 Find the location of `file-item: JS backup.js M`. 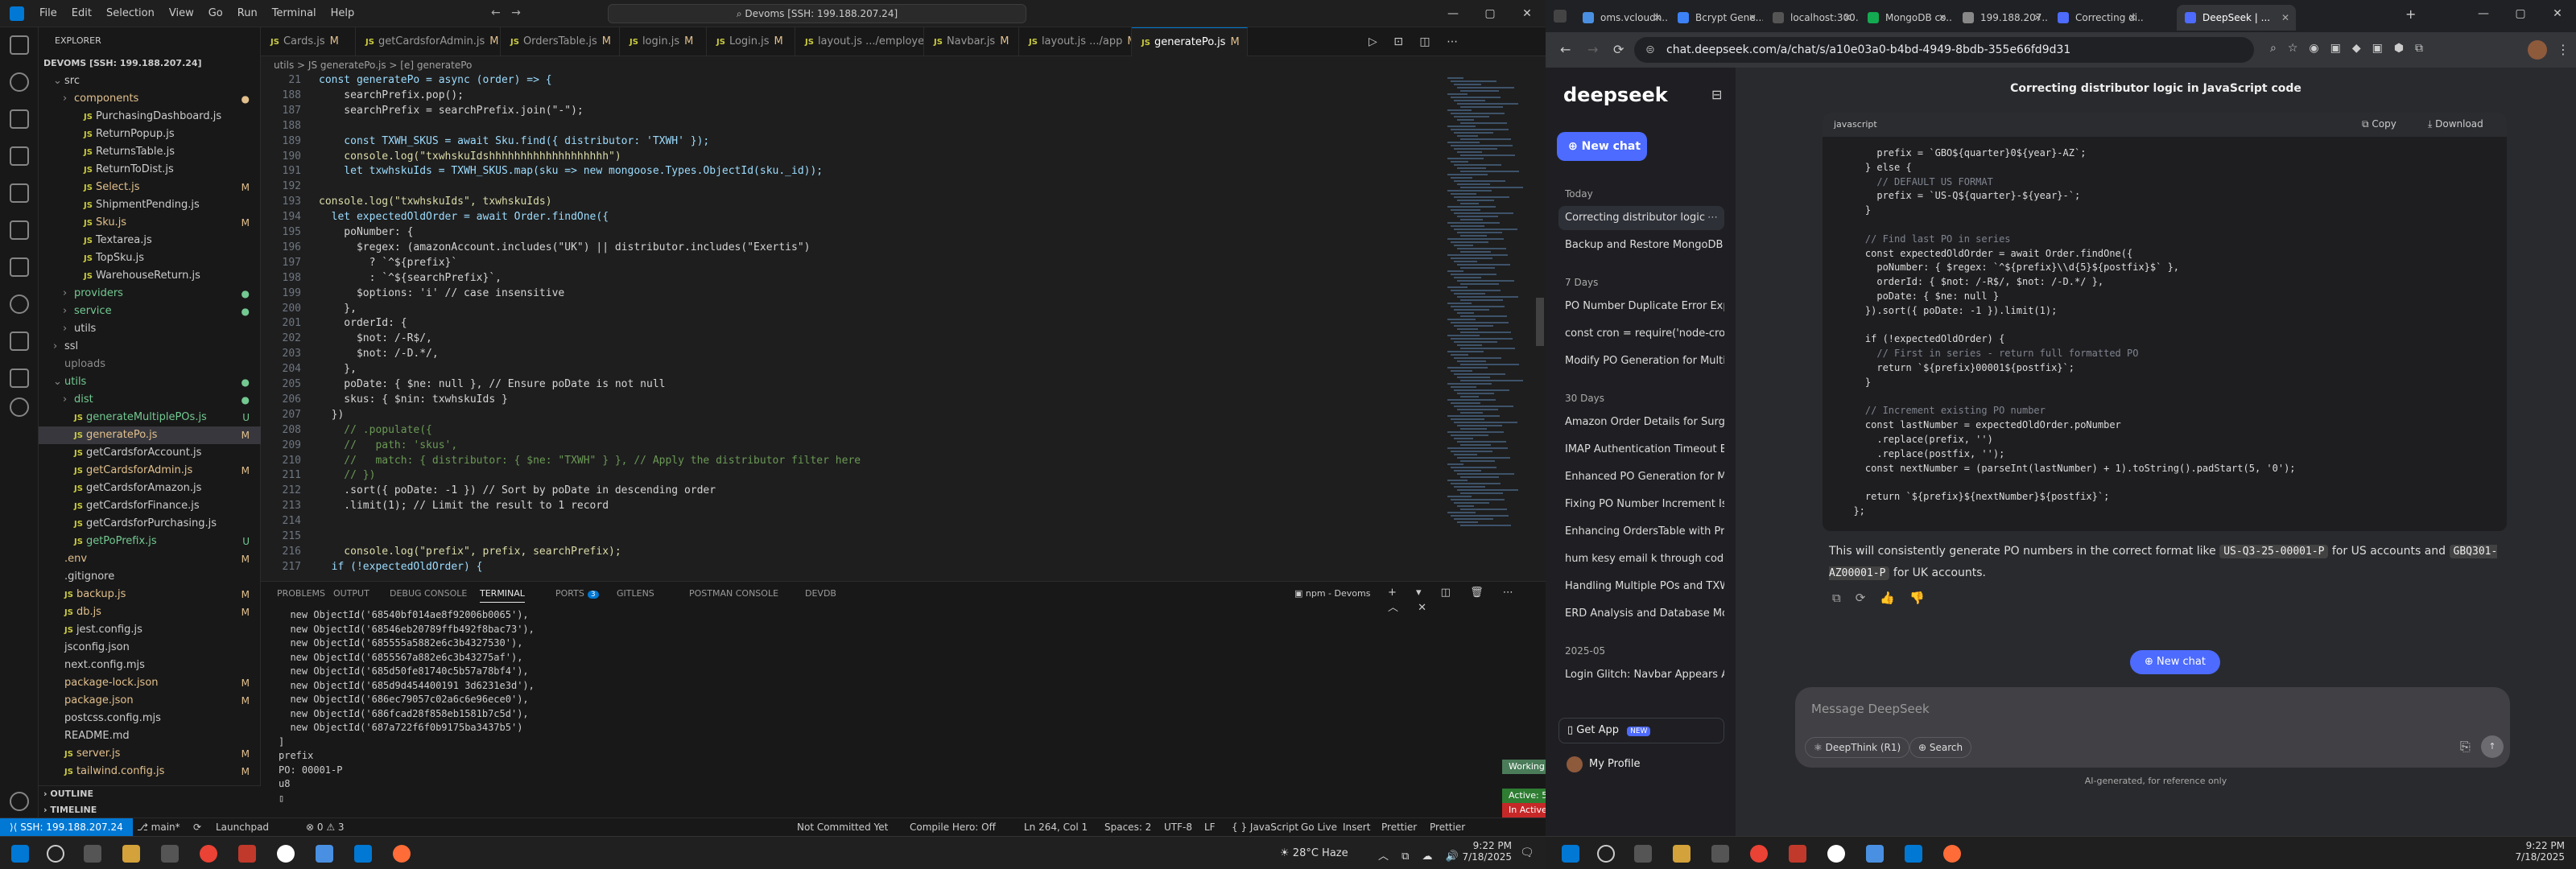

file-item: JS backup.js M is located at coordinates (150, 594).